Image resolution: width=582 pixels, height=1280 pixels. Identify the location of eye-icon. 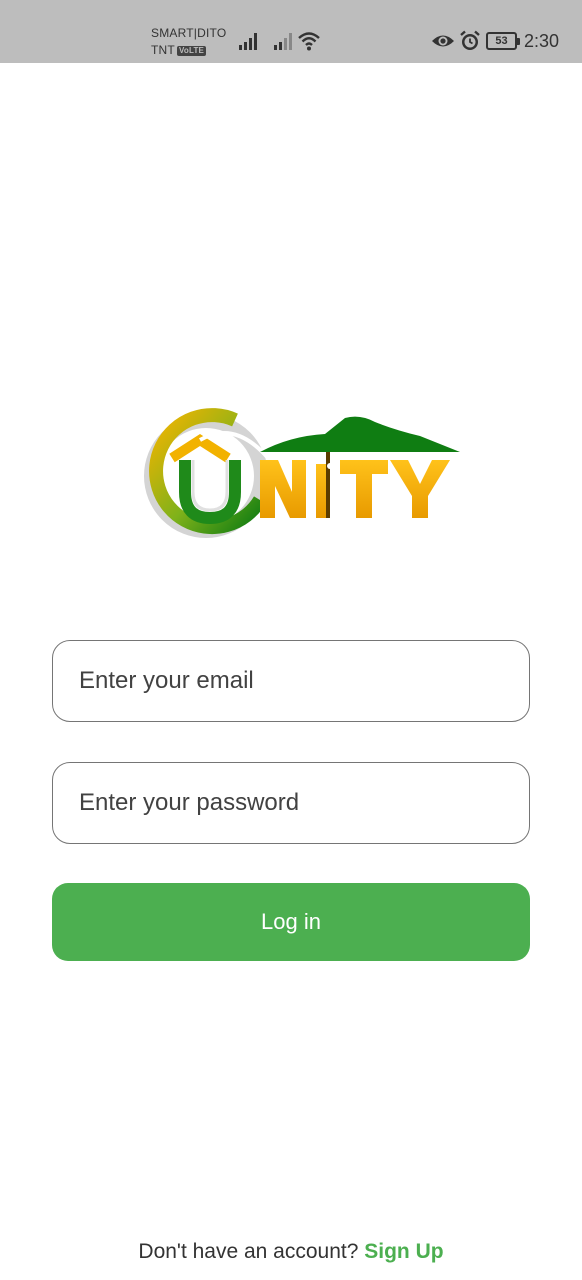
(443, 41).